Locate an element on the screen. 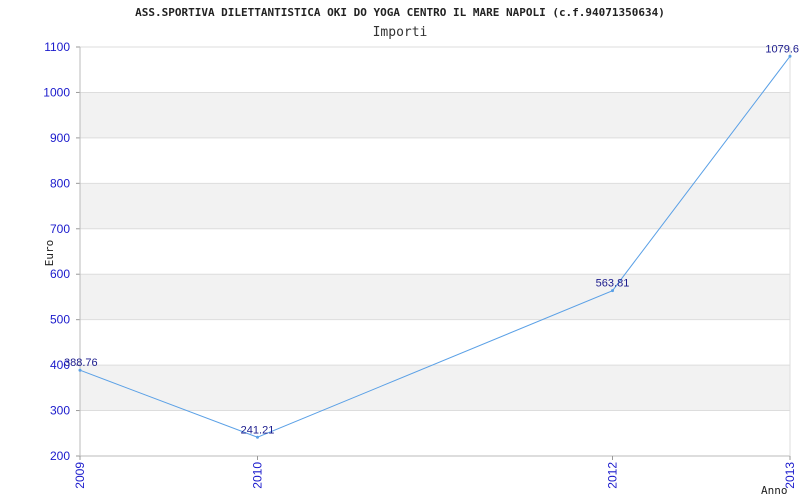 The image size is (800, 500). y-tick-label: 800 is located at coordinates (60, 183).